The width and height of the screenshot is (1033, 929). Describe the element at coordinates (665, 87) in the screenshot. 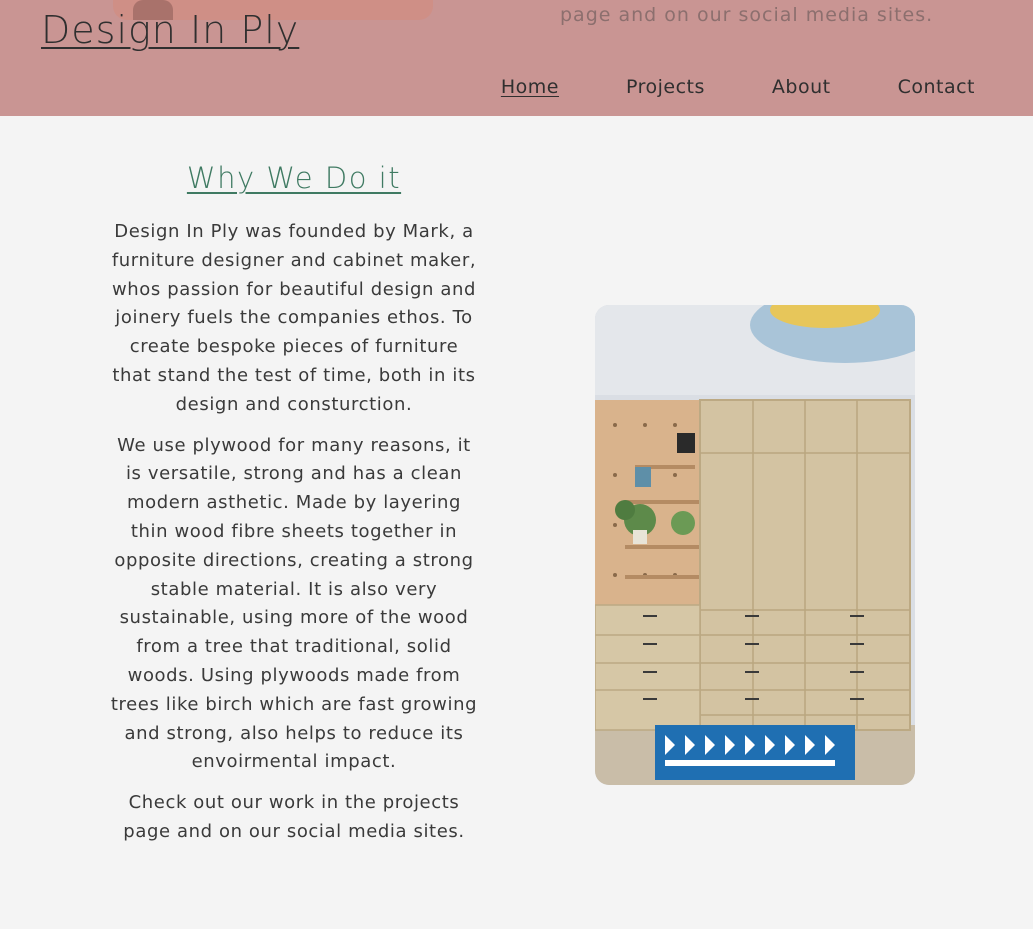

I see `nav-projects: Projects` at that location.